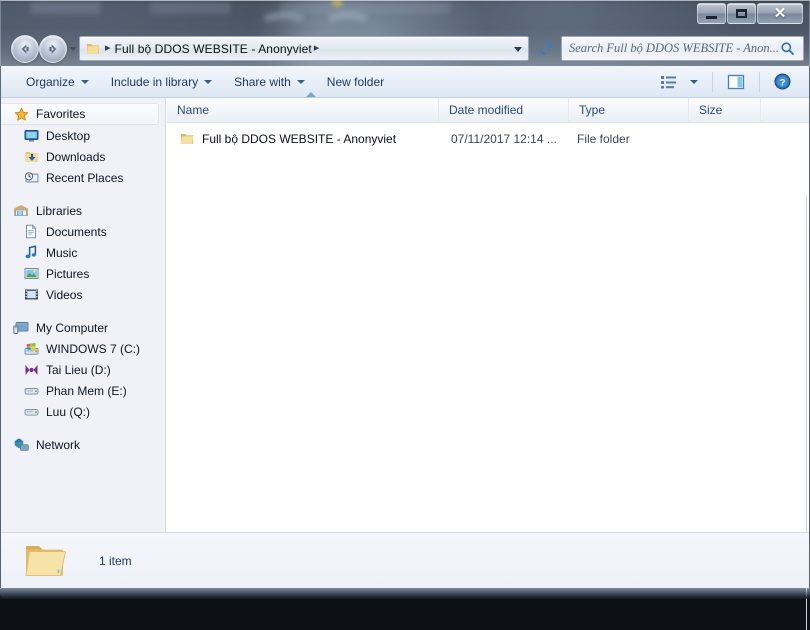  I want to click on sidebar-label: Documents, so click(76, 232).